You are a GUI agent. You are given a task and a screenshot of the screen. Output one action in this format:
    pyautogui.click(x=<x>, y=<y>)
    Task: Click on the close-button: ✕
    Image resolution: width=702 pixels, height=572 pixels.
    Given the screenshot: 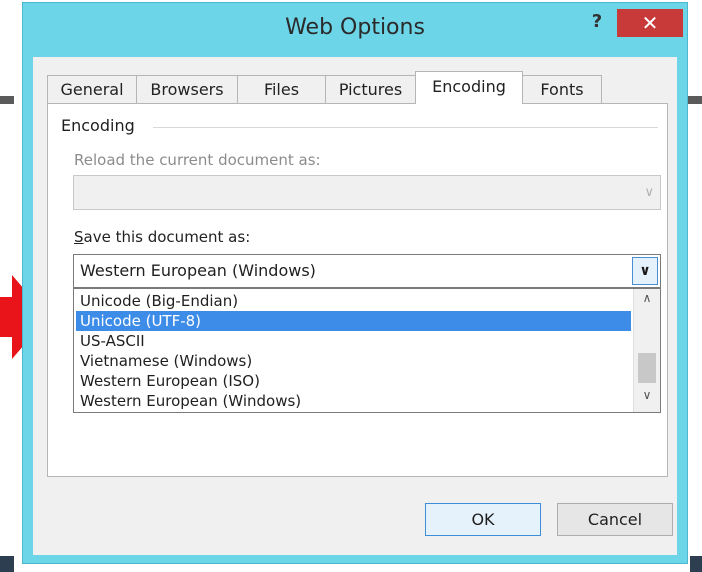 What is the action you would take?
    pyautogui.click(x=650, y=23)
    